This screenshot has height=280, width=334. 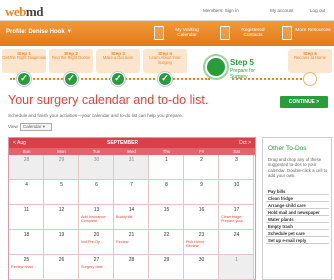 What do you see at coordinates (242, 62) in the screenshot?
I see `step-5-title: Step 5` at bounding box center [242, 62].